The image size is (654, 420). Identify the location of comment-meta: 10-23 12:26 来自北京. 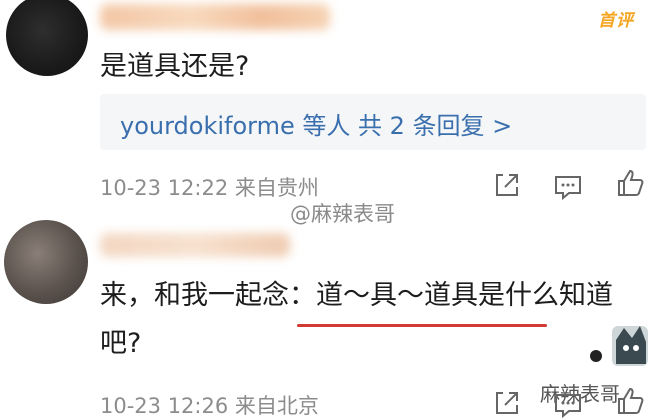
(209, 406).